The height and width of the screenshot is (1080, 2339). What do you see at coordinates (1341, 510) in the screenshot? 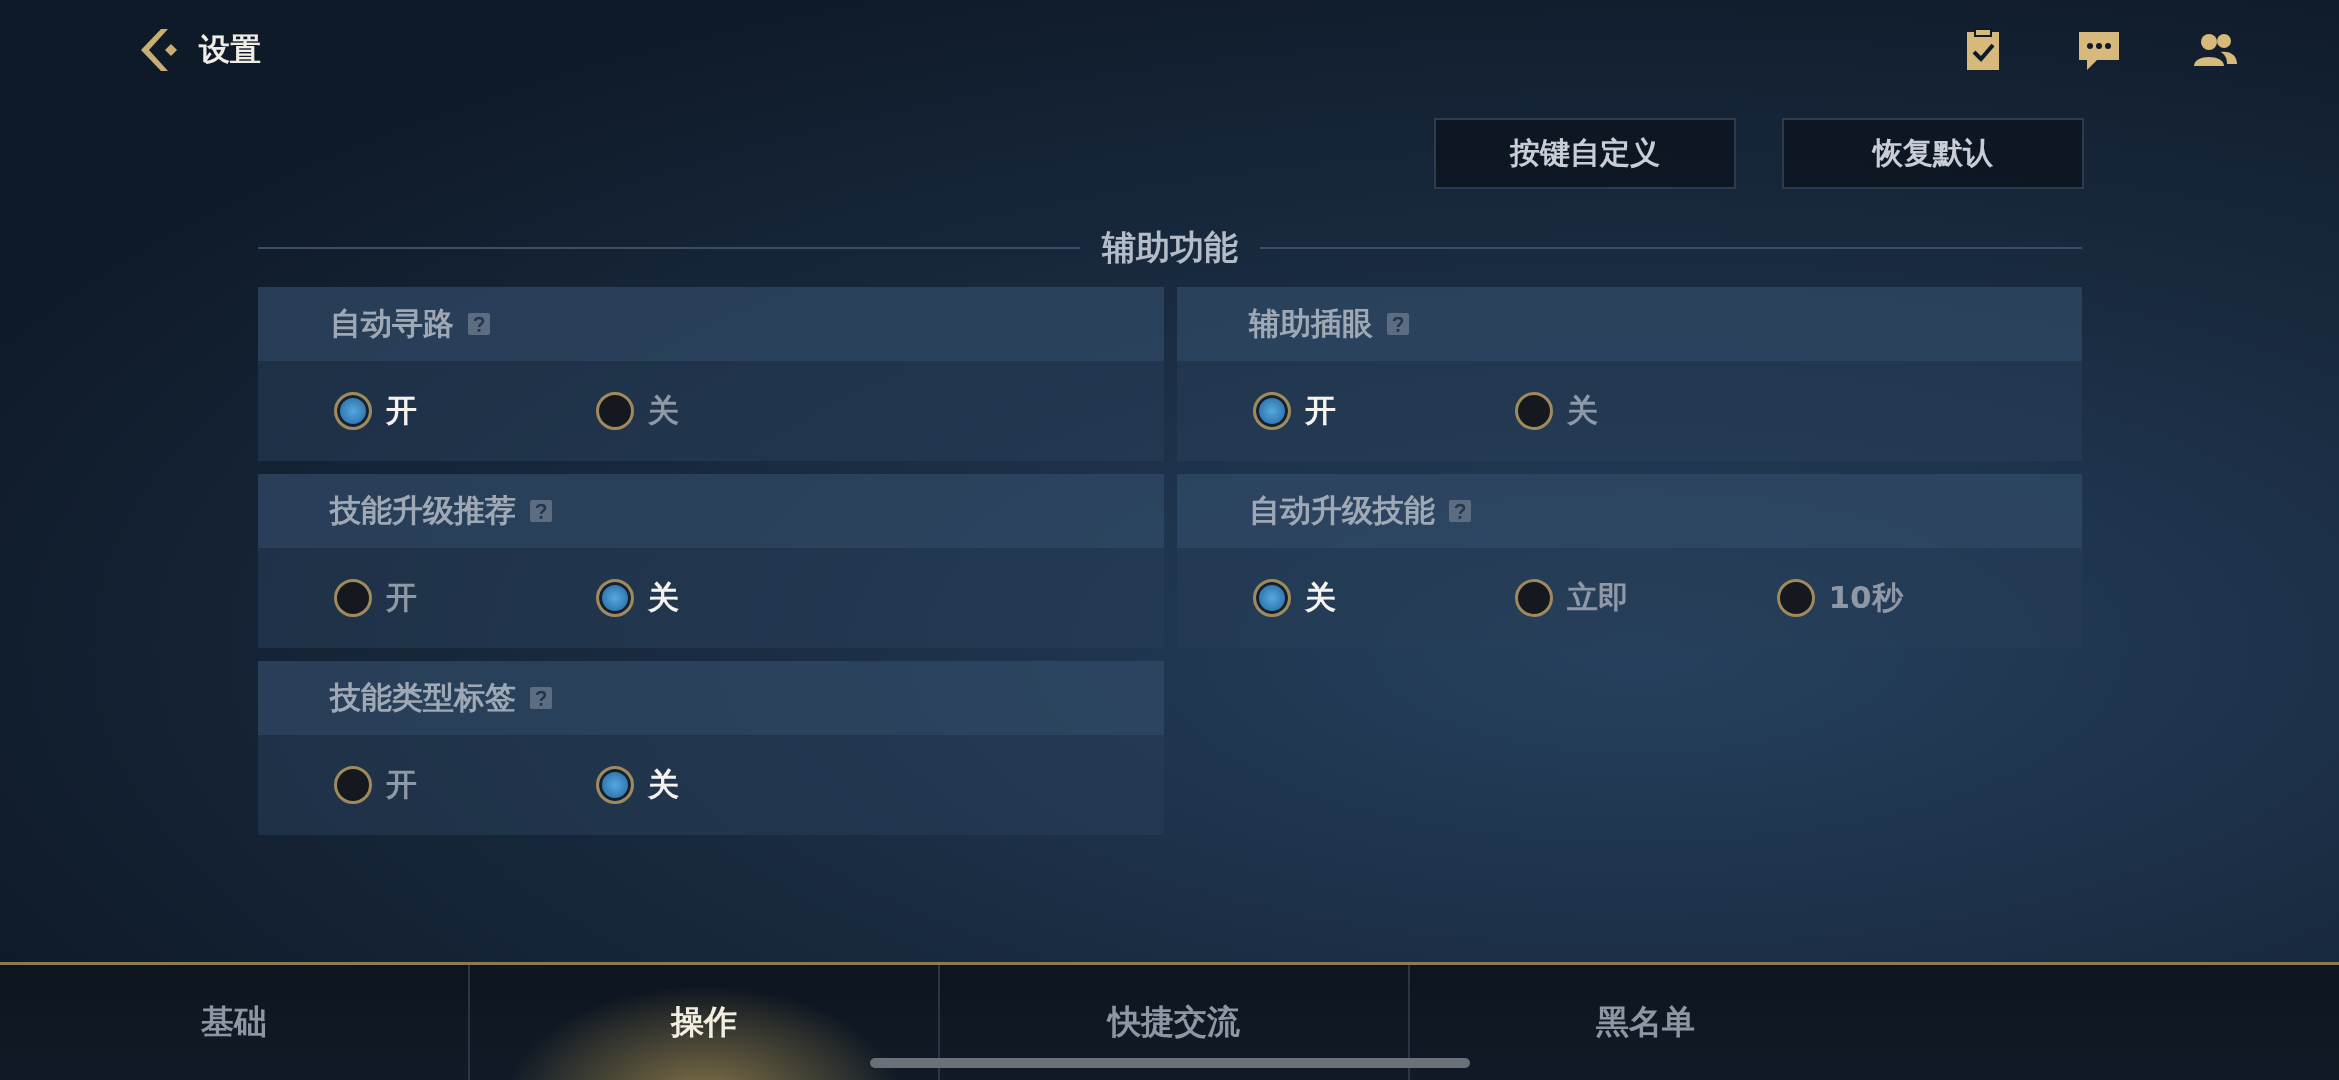
I see `setting-title: 自动升级技能` at bounding box center [1341, 510].